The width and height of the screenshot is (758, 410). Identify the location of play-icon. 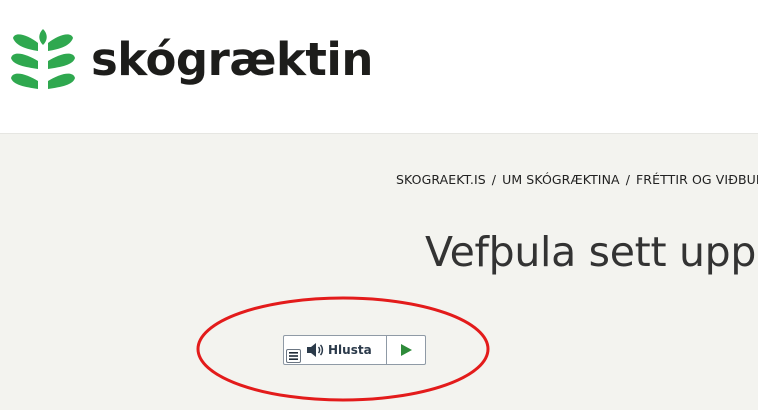
(406, 350).